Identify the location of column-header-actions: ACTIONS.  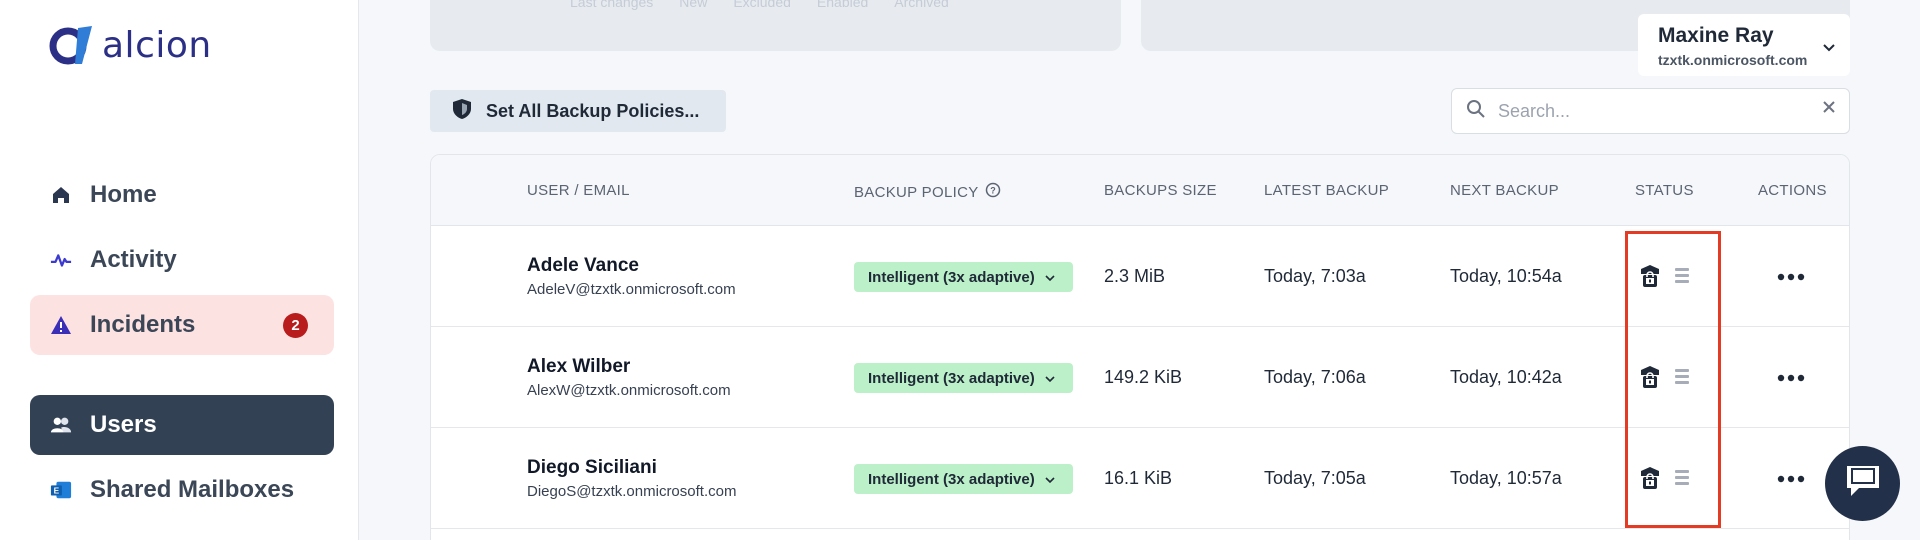
(1792, 190).